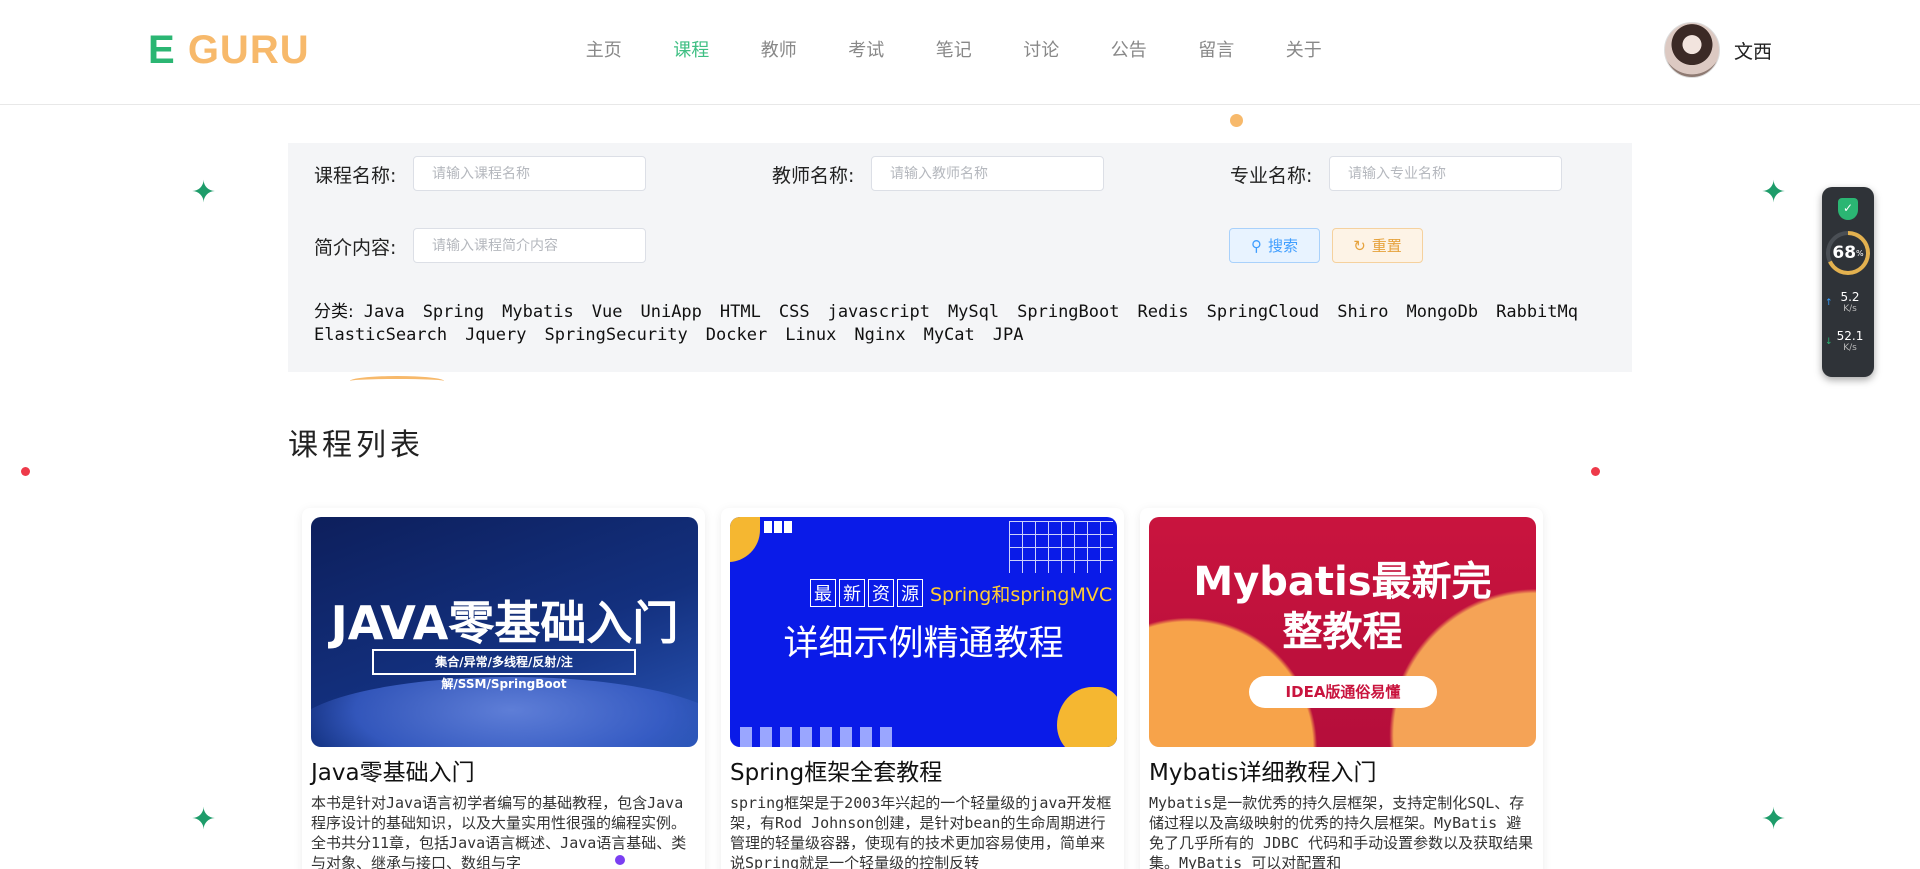 The image size is (1920, 869). Describe the element at coordinates (1386, 246) in the screenshot. I see `reset-button-label: 重置` at that location.